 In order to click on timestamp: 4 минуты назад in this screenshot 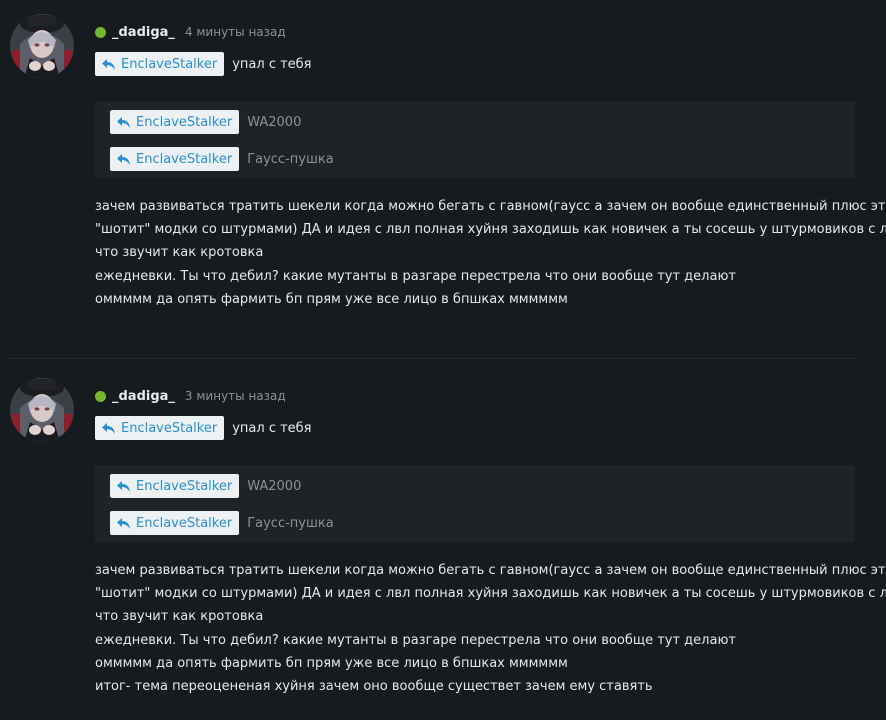, I will do `click(235, 32)`.